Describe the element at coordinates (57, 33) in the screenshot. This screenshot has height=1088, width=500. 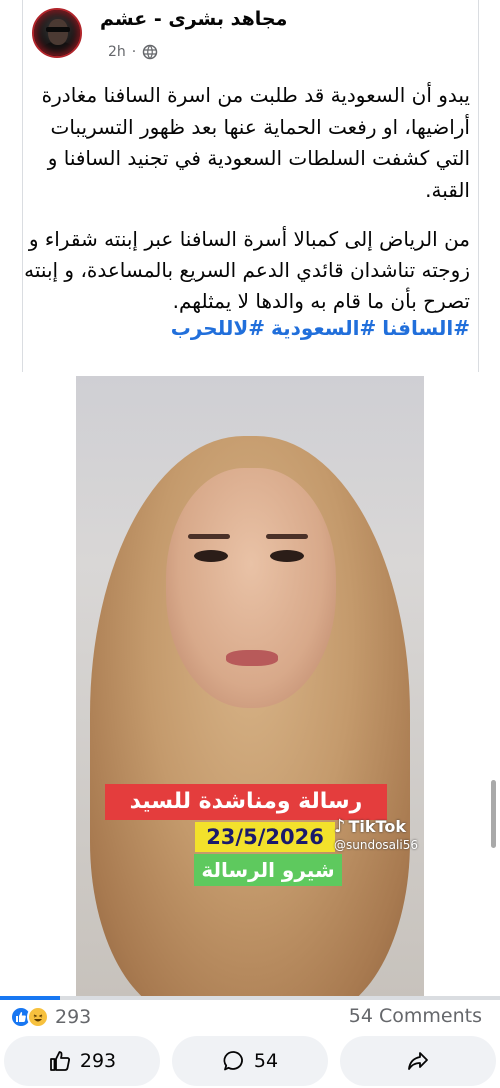
I see `avatar` at that location.